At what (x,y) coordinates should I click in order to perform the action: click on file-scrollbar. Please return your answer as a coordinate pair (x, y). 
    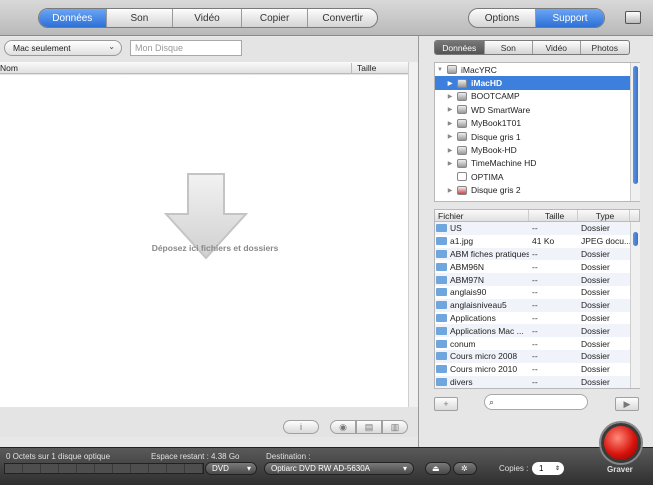
    Looking at the image, I should click on (635, 305).